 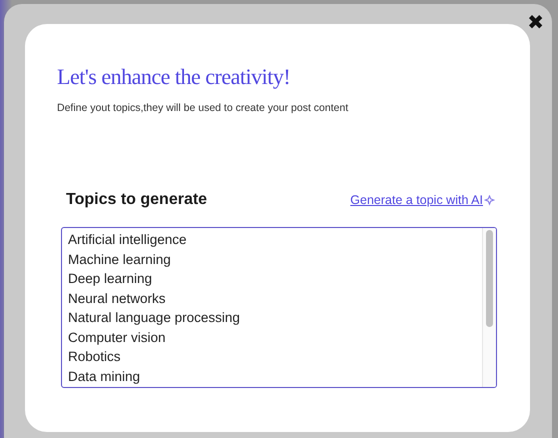 What do you see at coordinates (105, 377) in the screenshot?
I see `topic-line: Data mining` at bounding box center [105, 377].